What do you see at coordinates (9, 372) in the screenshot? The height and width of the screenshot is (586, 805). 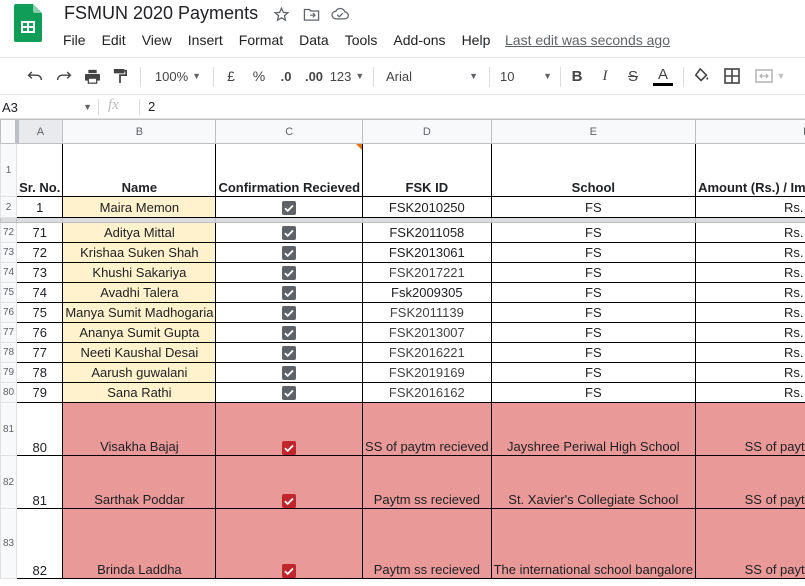 I see `row-header: 79` at bounding box center [9, 372].